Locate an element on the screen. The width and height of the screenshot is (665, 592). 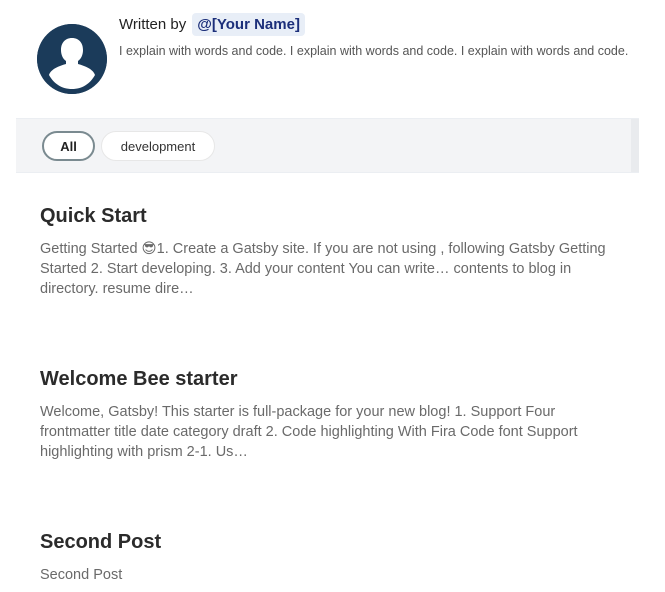
user-silhouette-icon is located at coordinates (72, 59).